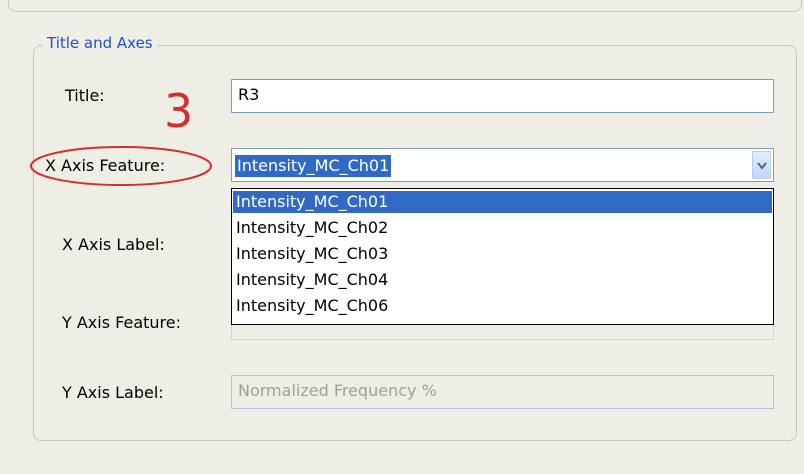 The height and width of the screenshot is (474, 804). What do you see at coordinates (179, 111) in the screenshot?
I see `step-number-annotation: 3` at bounding box center [179, 111].